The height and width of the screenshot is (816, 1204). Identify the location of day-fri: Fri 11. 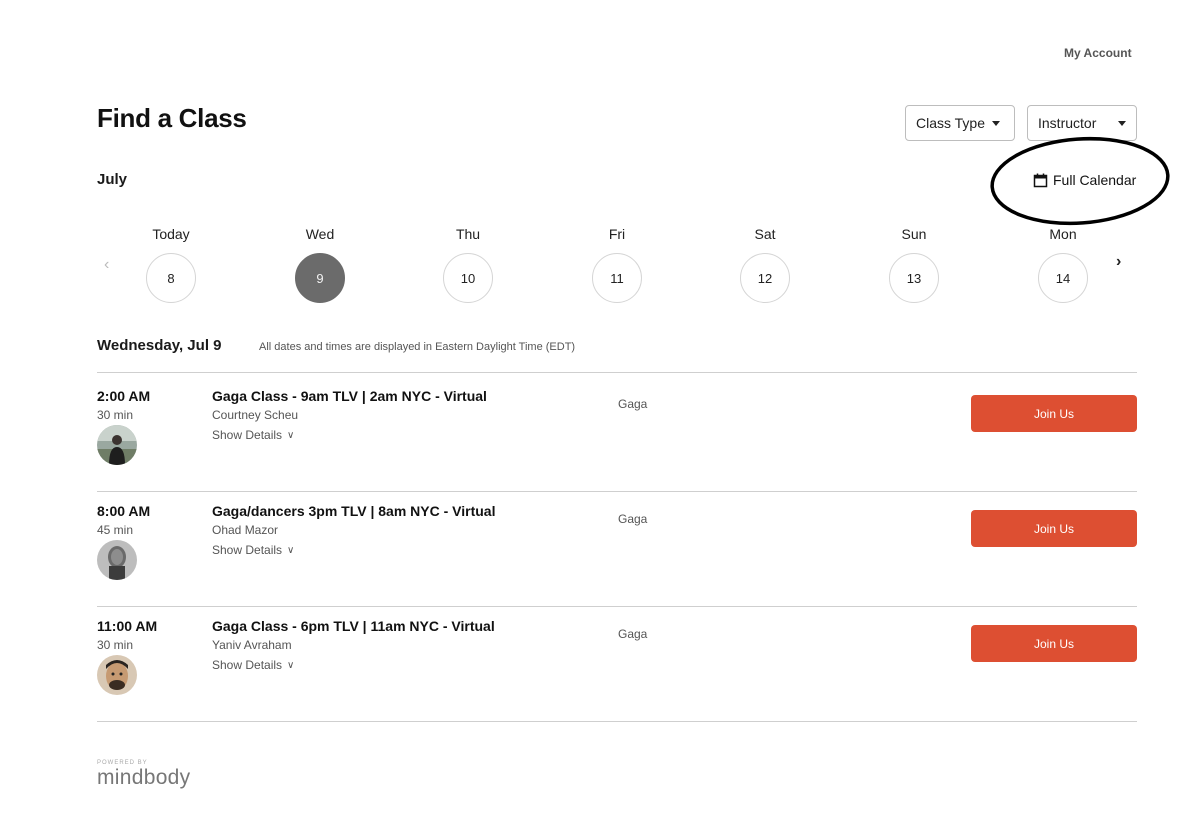
(617, 264).